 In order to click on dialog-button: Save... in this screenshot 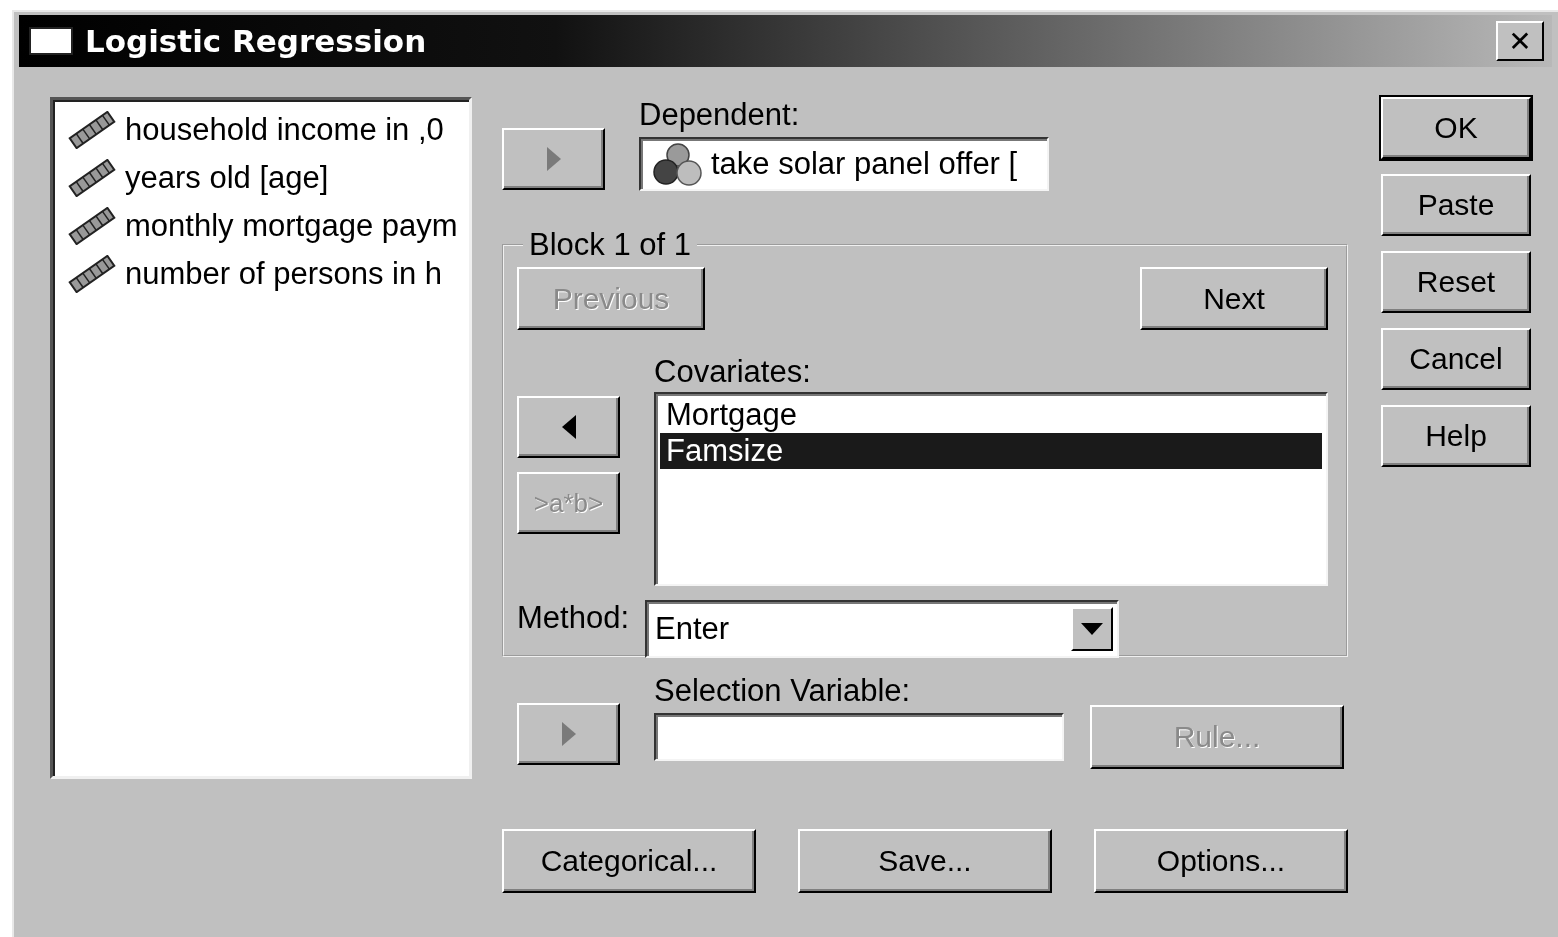, I will do `click(925, 861)`.